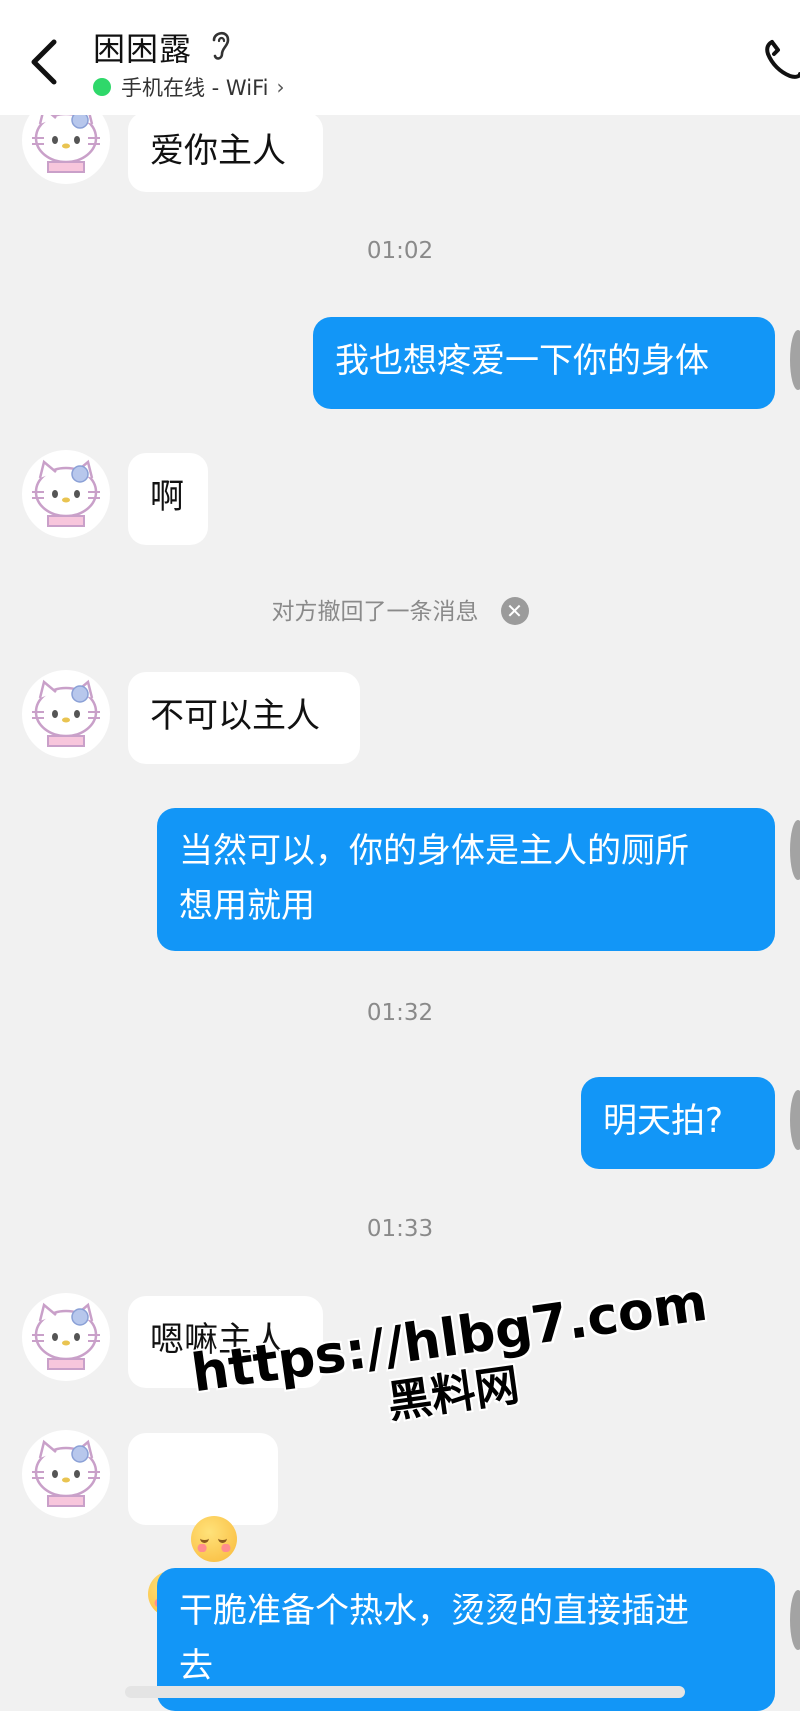 This screenshot has height=1711, width=800. I want to click on chat-header: 困困露 手机在线 - WiFi ›, so click(400, 57).